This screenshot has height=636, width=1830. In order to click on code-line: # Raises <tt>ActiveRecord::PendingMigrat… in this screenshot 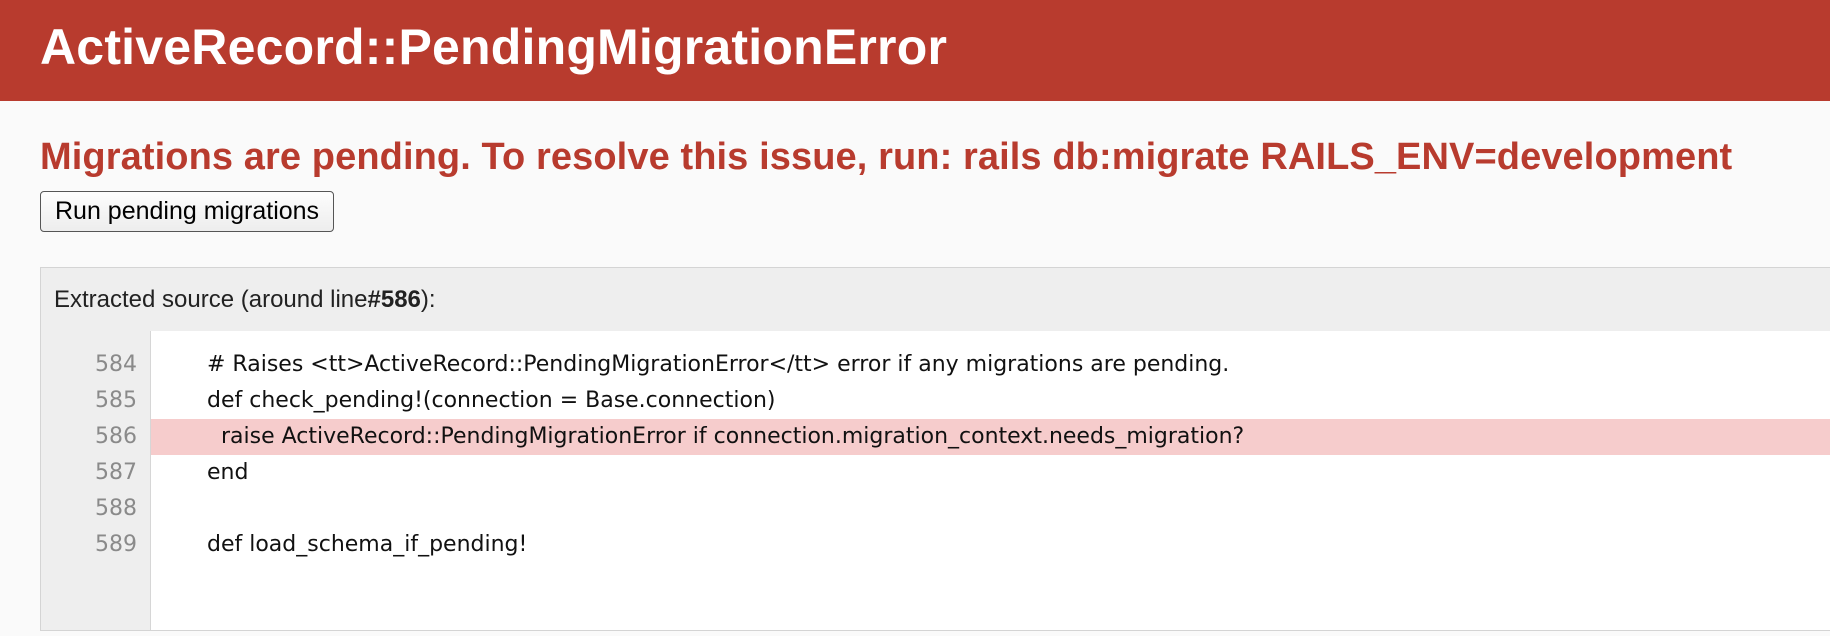, I will do `click(718, 364)`.